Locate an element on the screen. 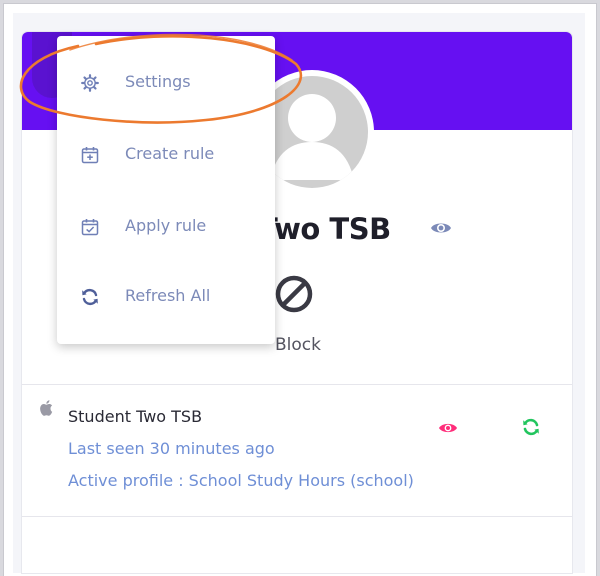 Image resolution: width=600 pixels, height=576 pixels. calendar-plus-icon is located at coordinates (90, 155).